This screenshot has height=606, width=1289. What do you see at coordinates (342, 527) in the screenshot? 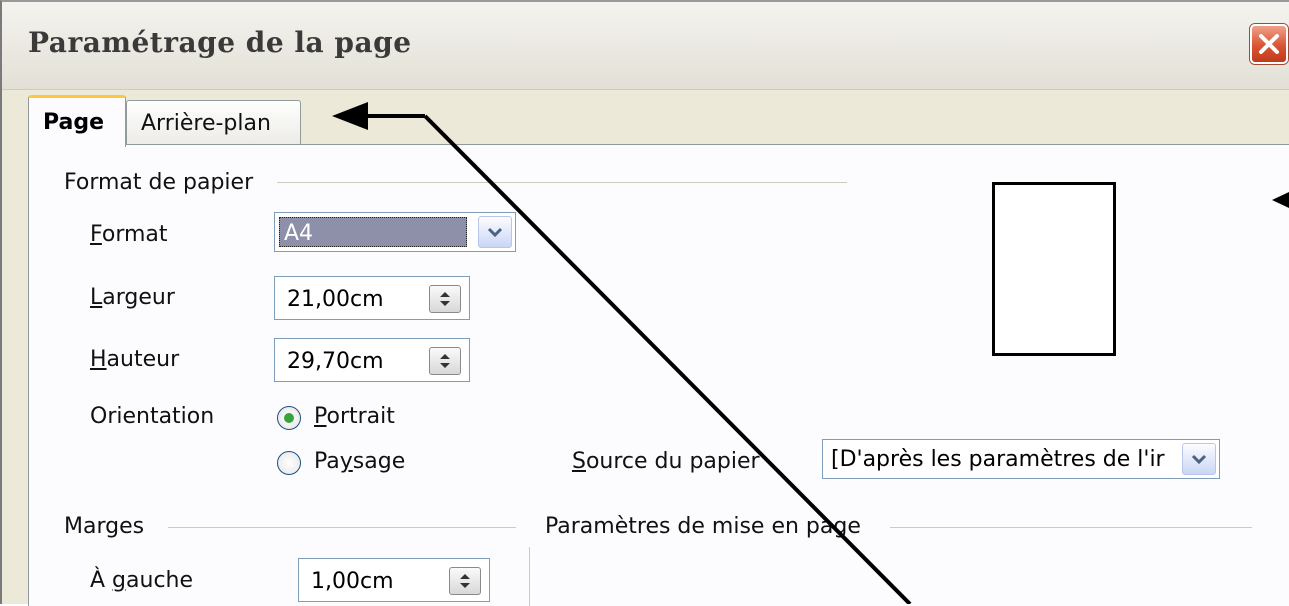
I see `margins-divider` at bounding box center [342, 527].